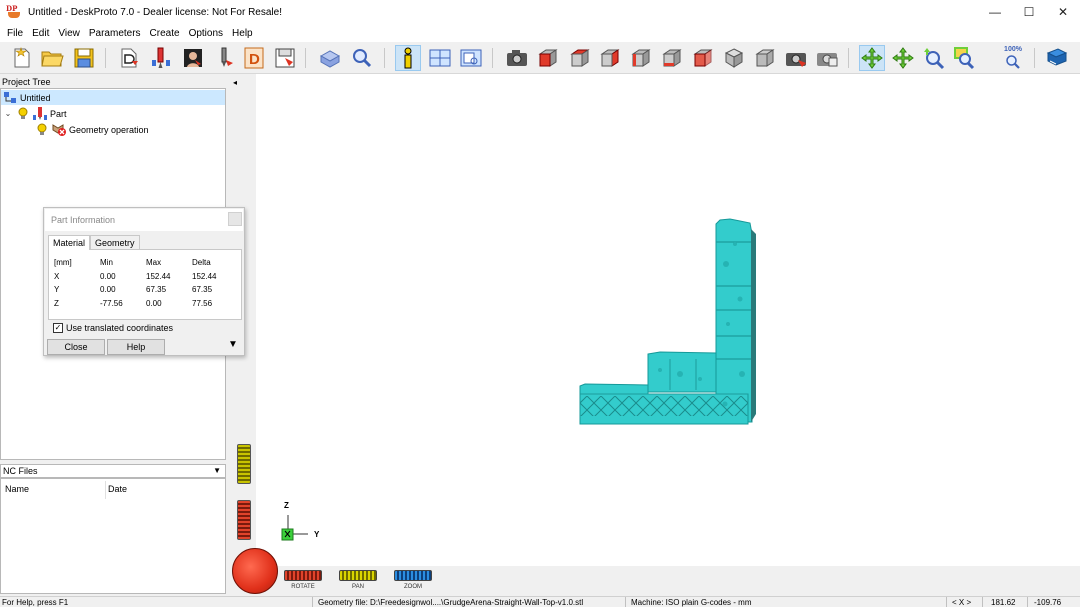 This screenshot has height=607, width=1080. I want to click on view-screen-icon, so click(471, 58).